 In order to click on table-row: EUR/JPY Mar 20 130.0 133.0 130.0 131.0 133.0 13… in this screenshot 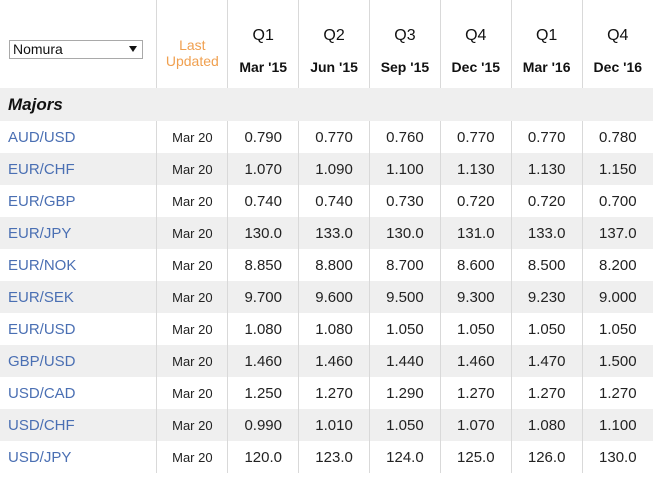, I will do `click(326, 233)`.